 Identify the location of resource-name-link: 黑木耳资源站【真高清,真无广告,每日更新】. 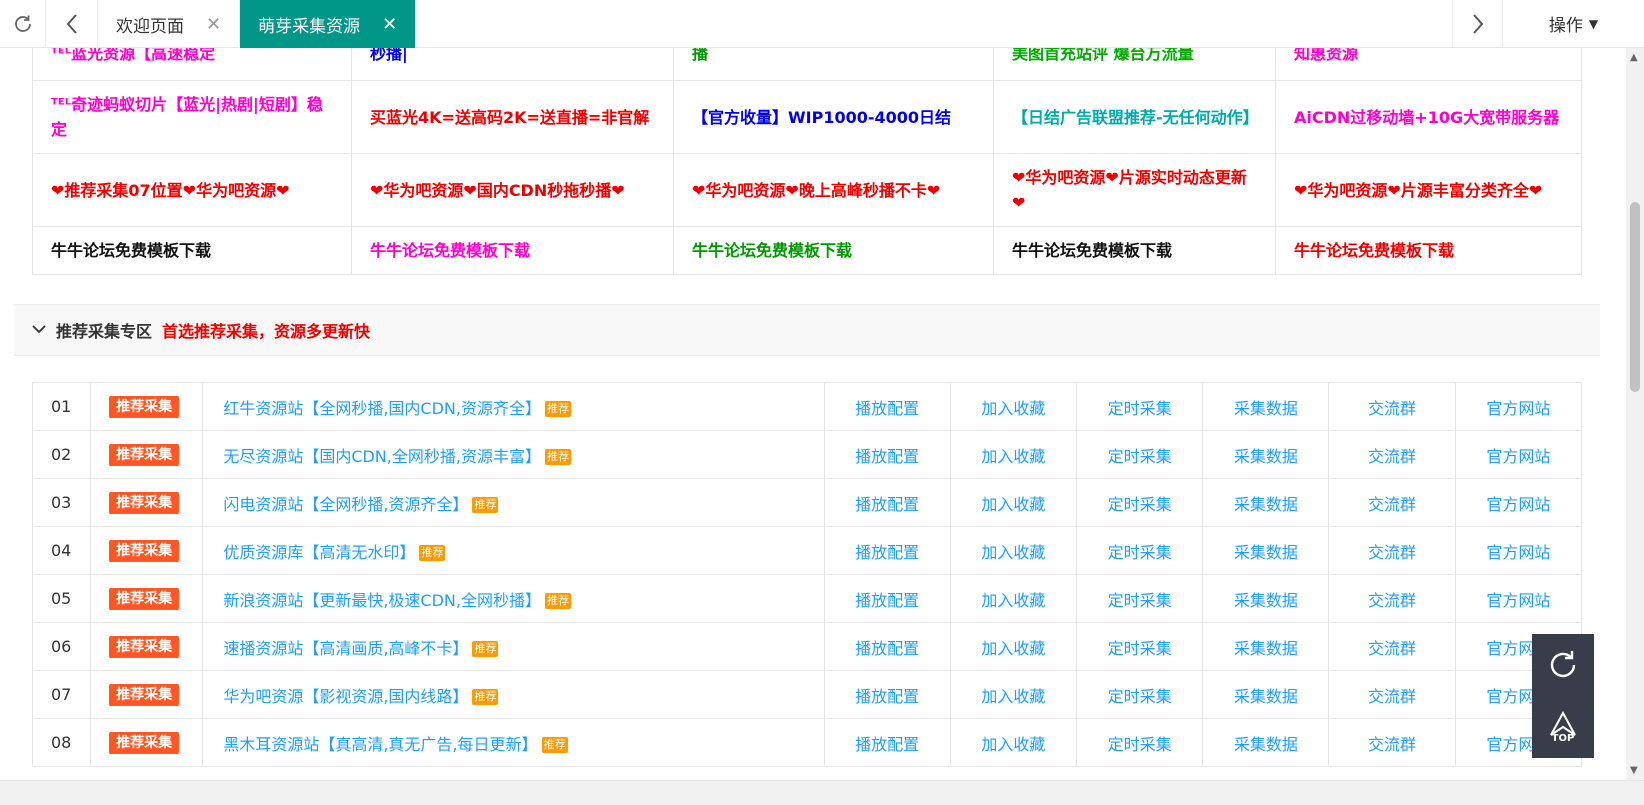
(380, 744).